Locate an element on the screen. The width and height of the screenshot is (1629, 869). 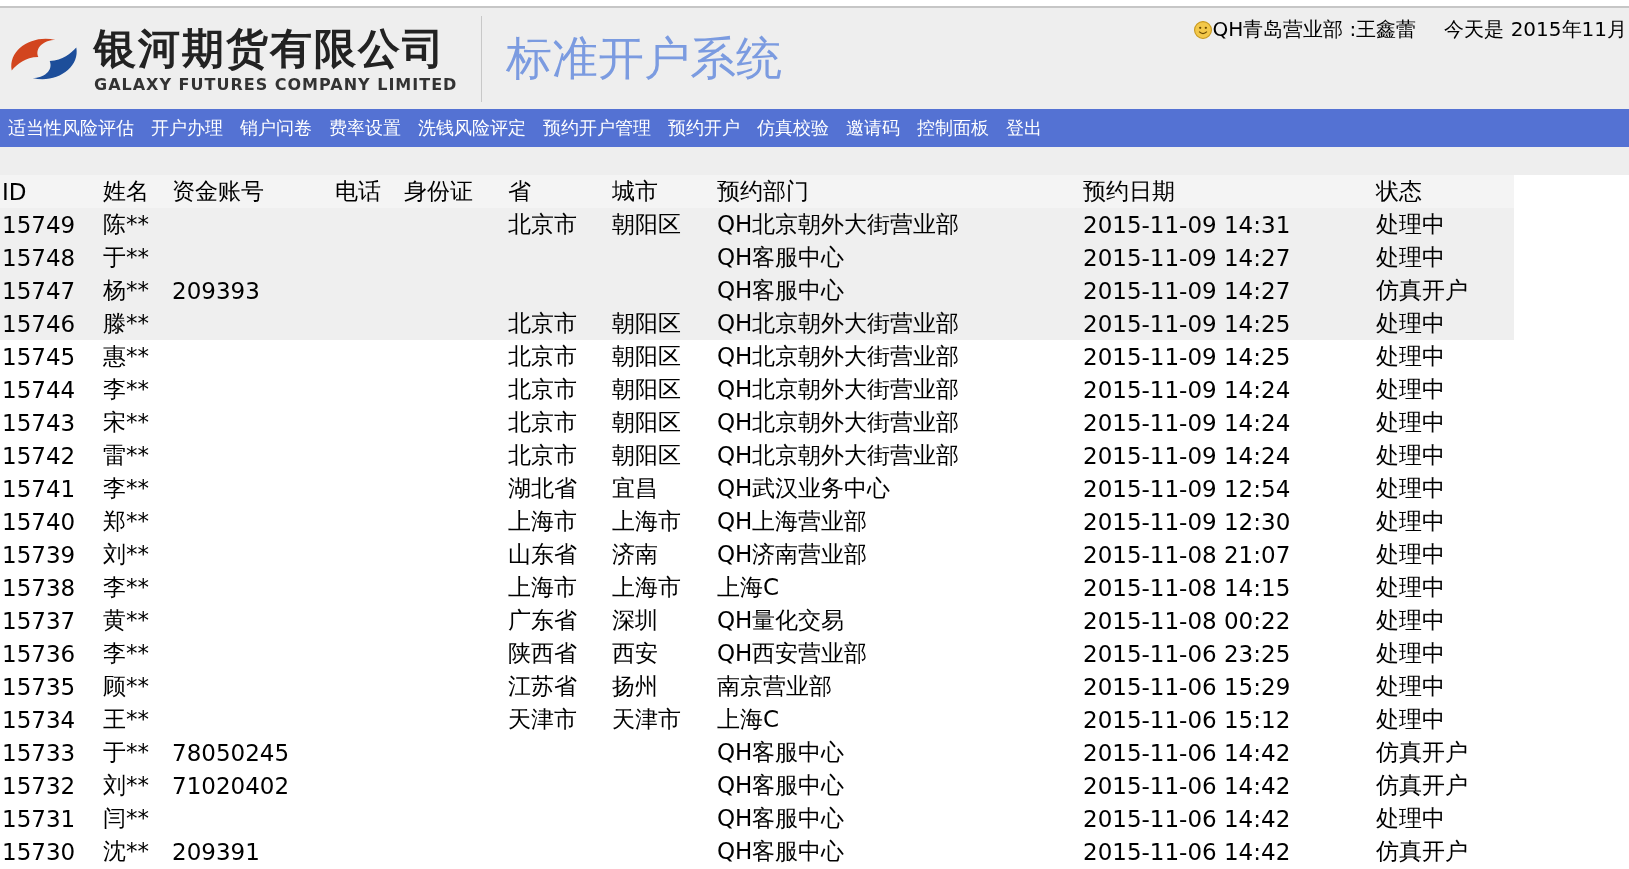
table-cell-text: 2015-11-08 14:15 is located at coordinates (1187, 587).